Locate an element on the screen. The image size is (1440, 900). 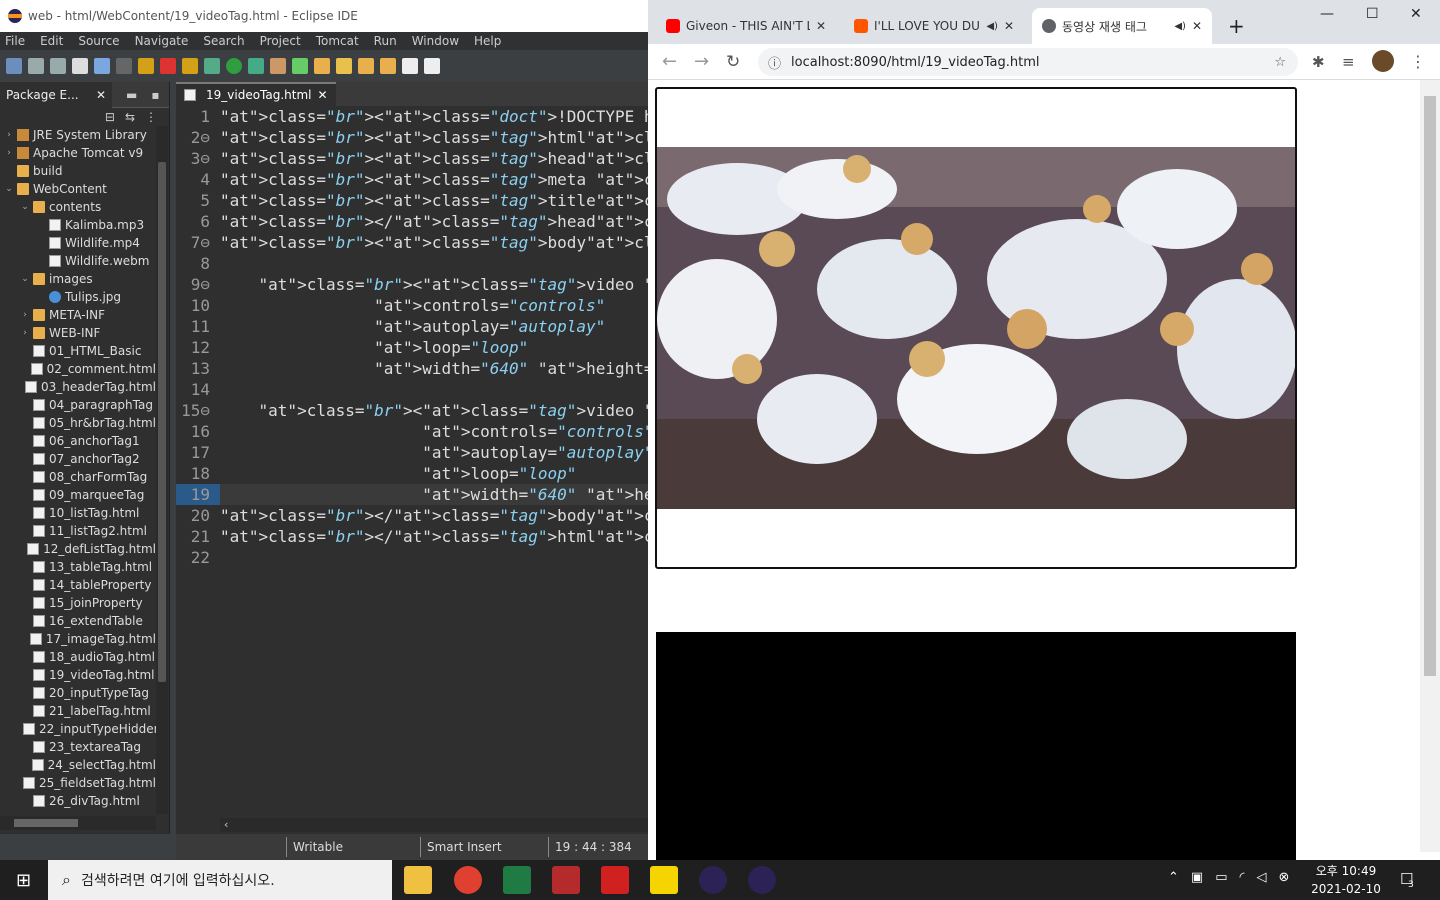
media-control-icon: ≡ is located at coordinates (1348, 62).